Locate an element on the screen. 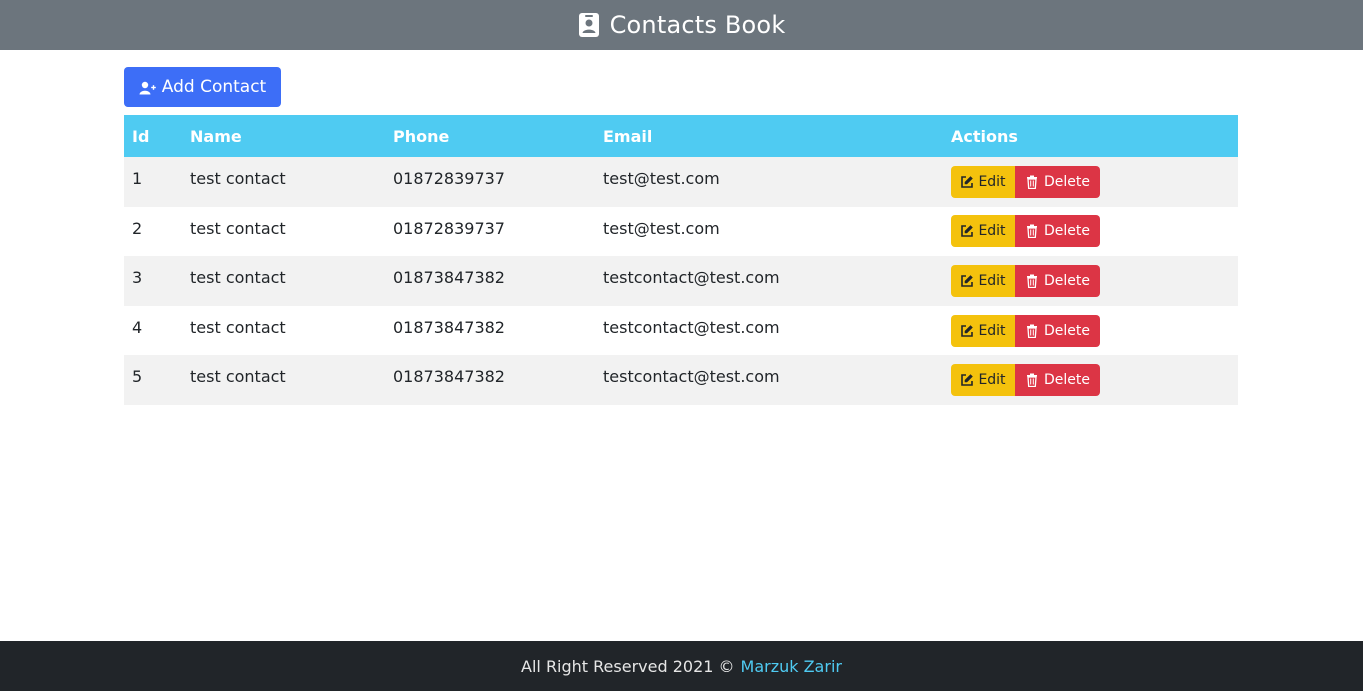 This screenshot has width=1363, height=691. app-header: Contacts Book is located at coordinates (681, 25).